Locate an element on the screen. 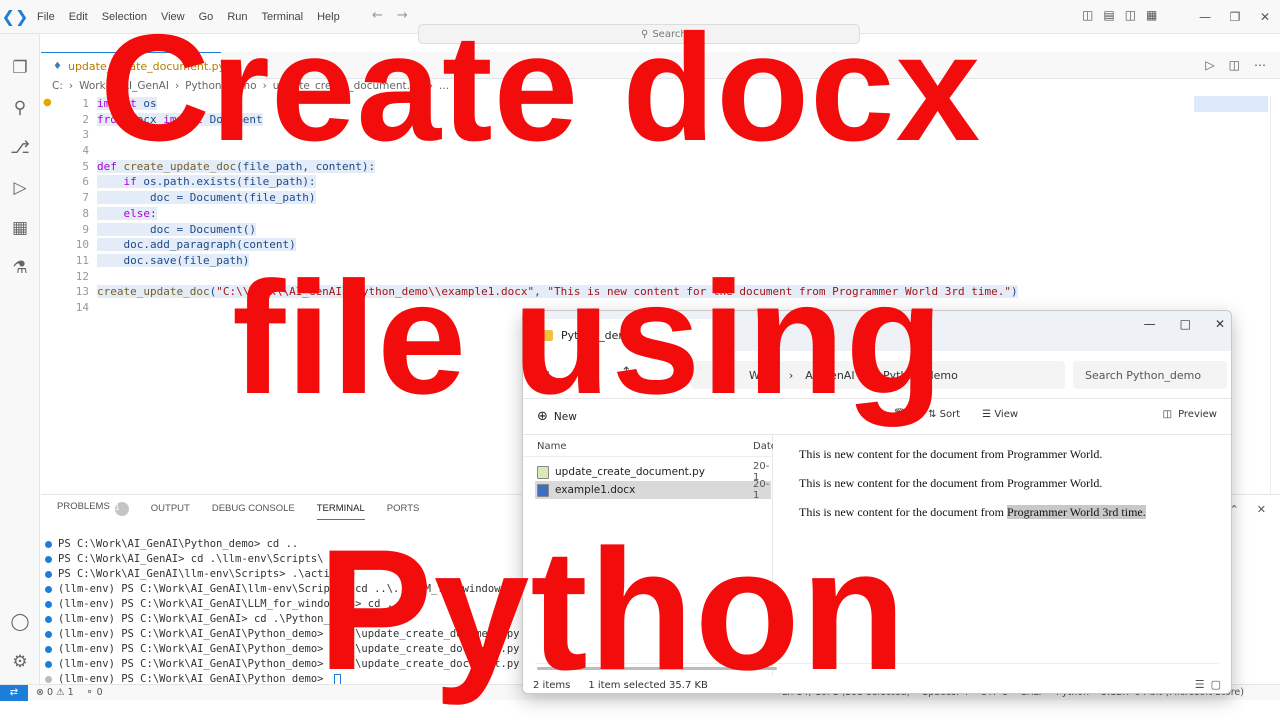 Image resolution: width=1280 pixels, height=720 pixels. toggle-panel-icon: ▤ is located at coordinates (1108, 15).